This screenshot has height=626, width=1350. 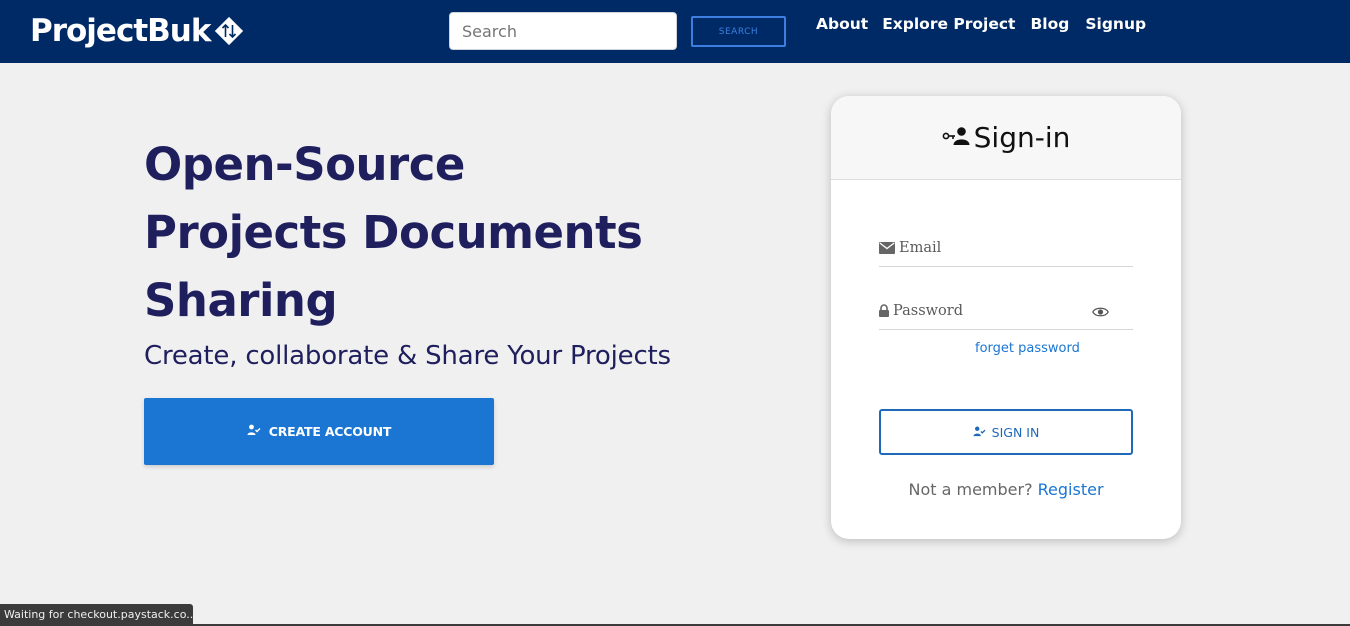 What do you see at coordinates (1022, 137) in the screenshot?
I see `signin-title: Sign-in` at bounding box center [1022, 137].